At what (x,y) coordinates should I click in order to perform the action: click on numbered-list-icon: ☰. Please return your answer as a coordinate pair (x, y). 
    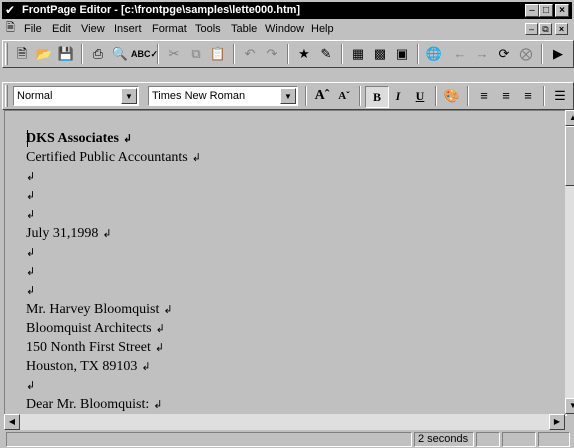
    Looking at the image, I should click on (560, 96).